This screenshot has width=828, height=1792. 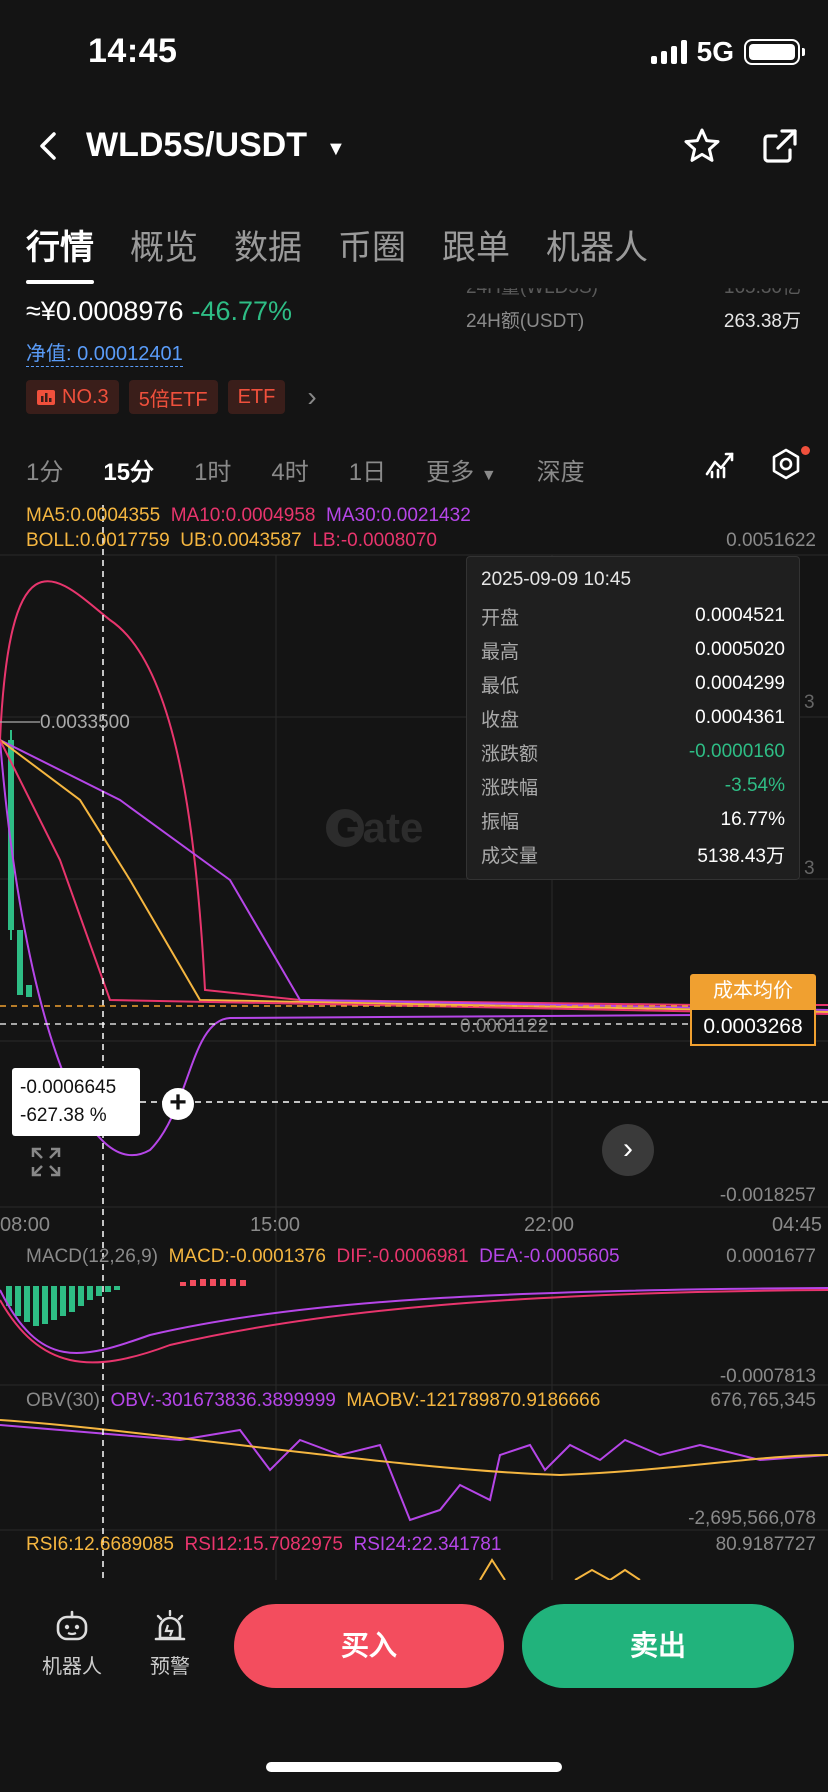 What do you see at coordinates (173, 397) in the screenshot?
I see `leverage-badge: 5倍ETF` at bounding box center [173, 397].